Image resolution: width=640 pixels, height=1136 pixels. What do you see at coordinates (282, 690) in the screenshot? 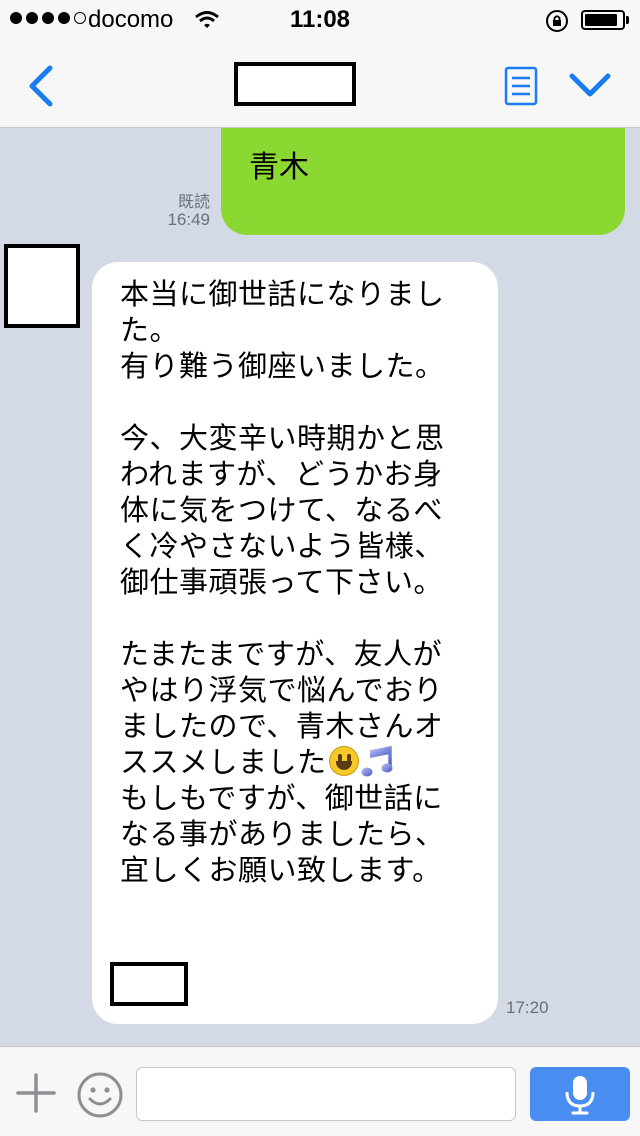
I see `message-line: やはり浮気で悩んでおり` at bounding box center [282, 690].